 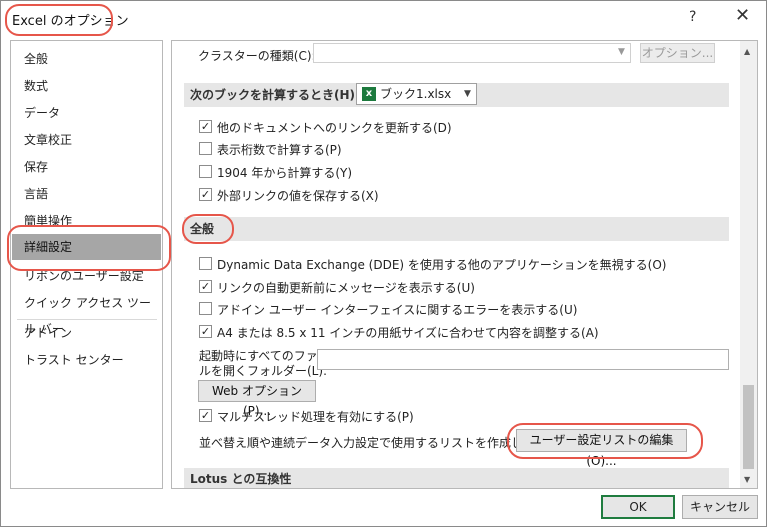 What do you see at coordinates (86, 313) in the screenshot?
I see `nav-item-quick-access-toolbar: クイック アクセス ツール バー` at bounding box center [86, 313].